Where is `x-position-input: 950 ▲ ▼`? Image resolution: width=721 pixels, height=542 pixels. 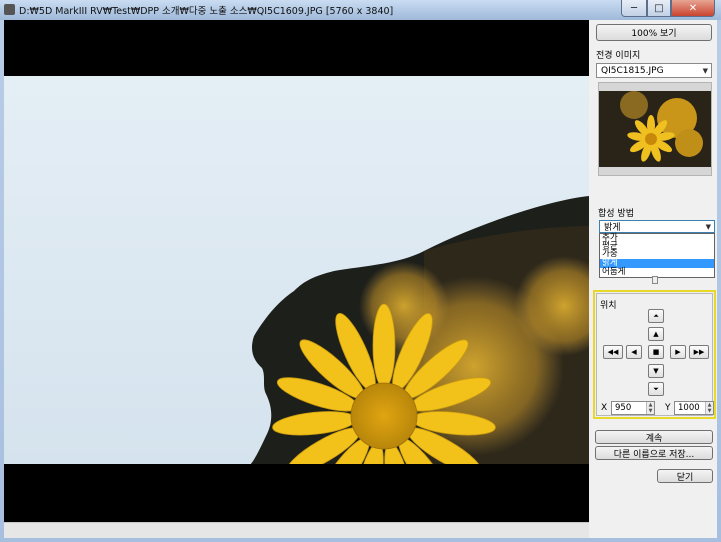
x-position-input: 950 ▲ ▼ is located at coordinates (633, 408).